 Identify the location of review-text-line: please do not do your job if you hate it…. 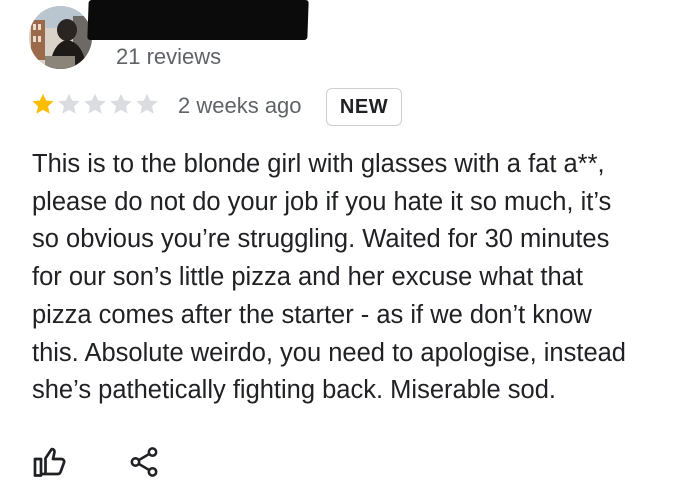
(322, 201).